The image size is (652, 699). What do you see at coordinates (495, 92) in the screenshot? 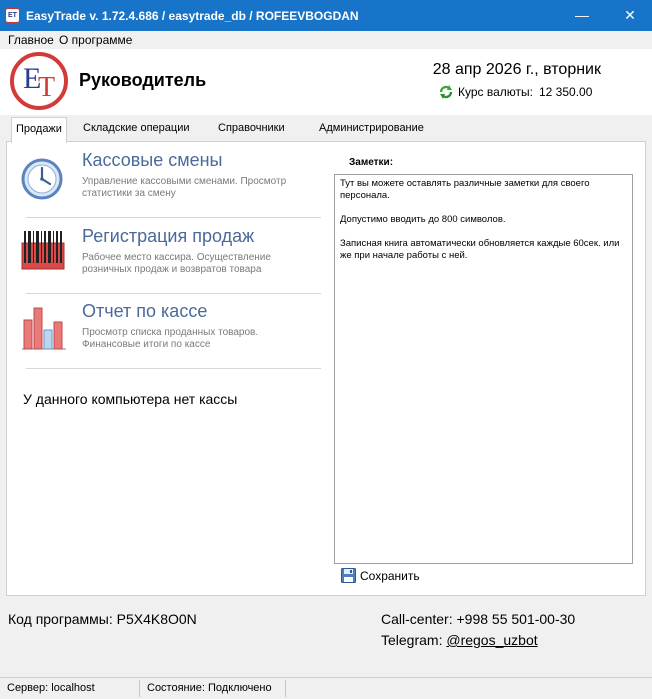
I see `currency-label: Курс валюты:` at bounding box center [495, 92].